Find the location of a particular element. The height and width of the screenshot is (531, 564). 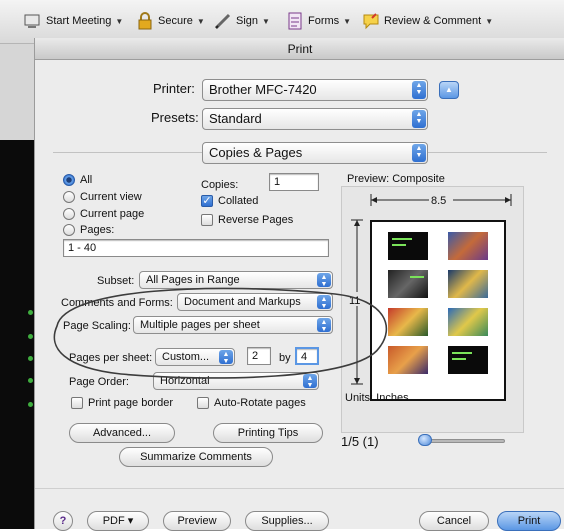

copies-label: Copies: is located at coordinates (220, 185).